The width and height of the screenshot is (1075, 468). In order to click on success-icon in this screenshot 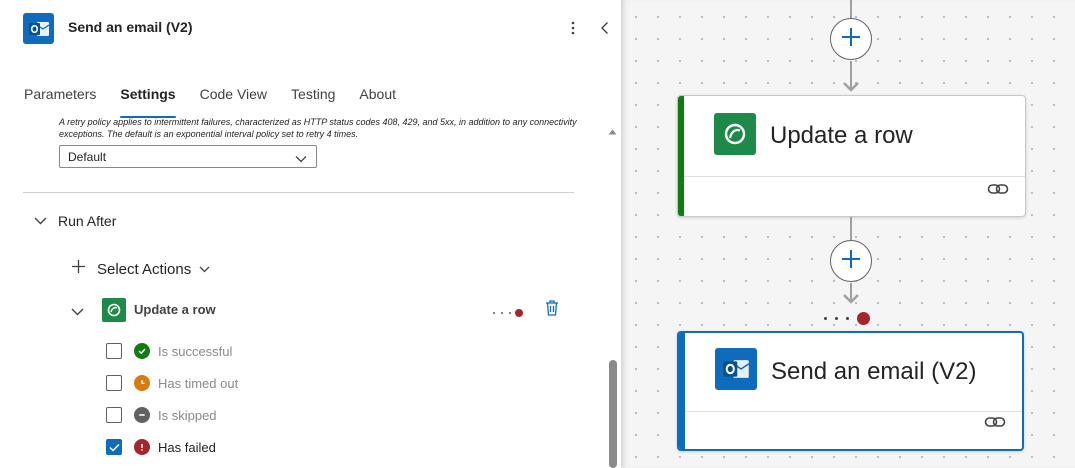, I will do `click(142, 351)`.